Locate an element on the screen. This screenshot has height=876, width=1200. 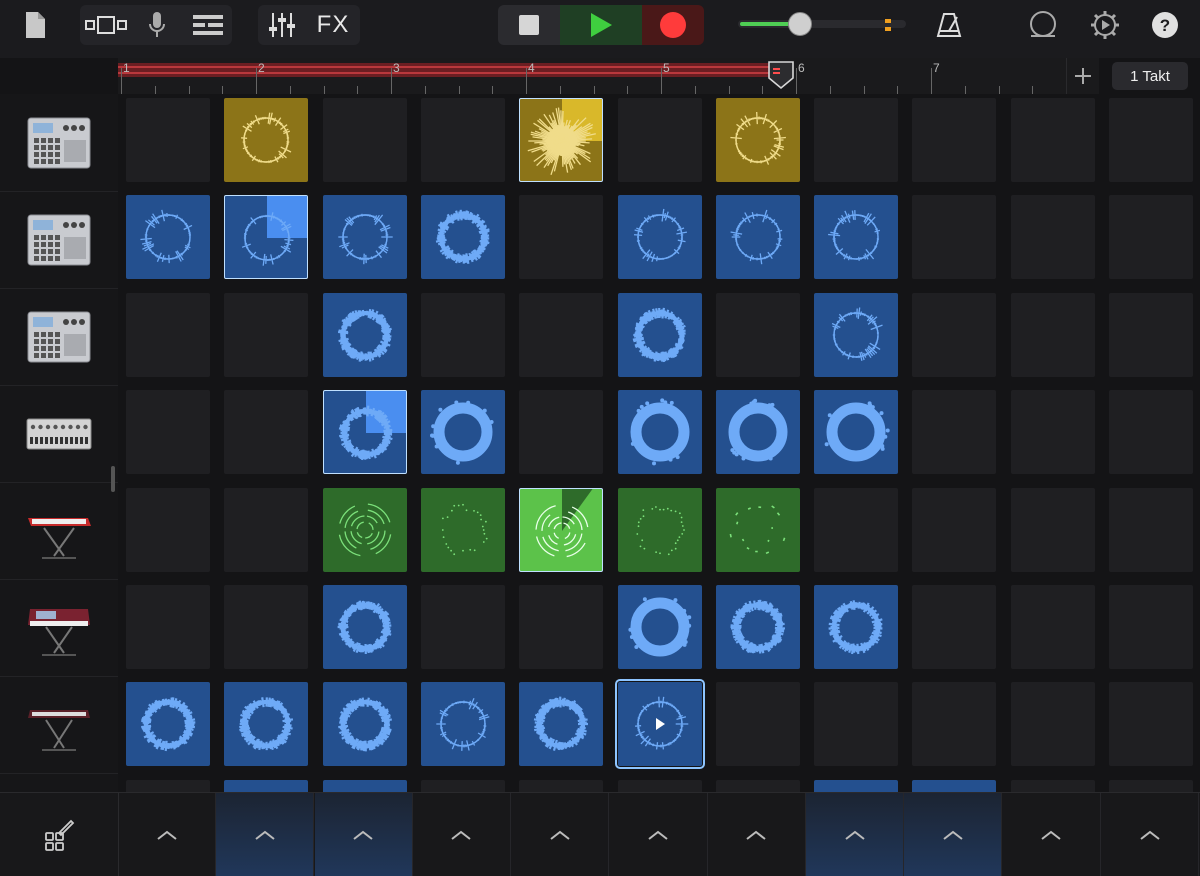
help-icon: ? is located at coordinates (1165, 25).